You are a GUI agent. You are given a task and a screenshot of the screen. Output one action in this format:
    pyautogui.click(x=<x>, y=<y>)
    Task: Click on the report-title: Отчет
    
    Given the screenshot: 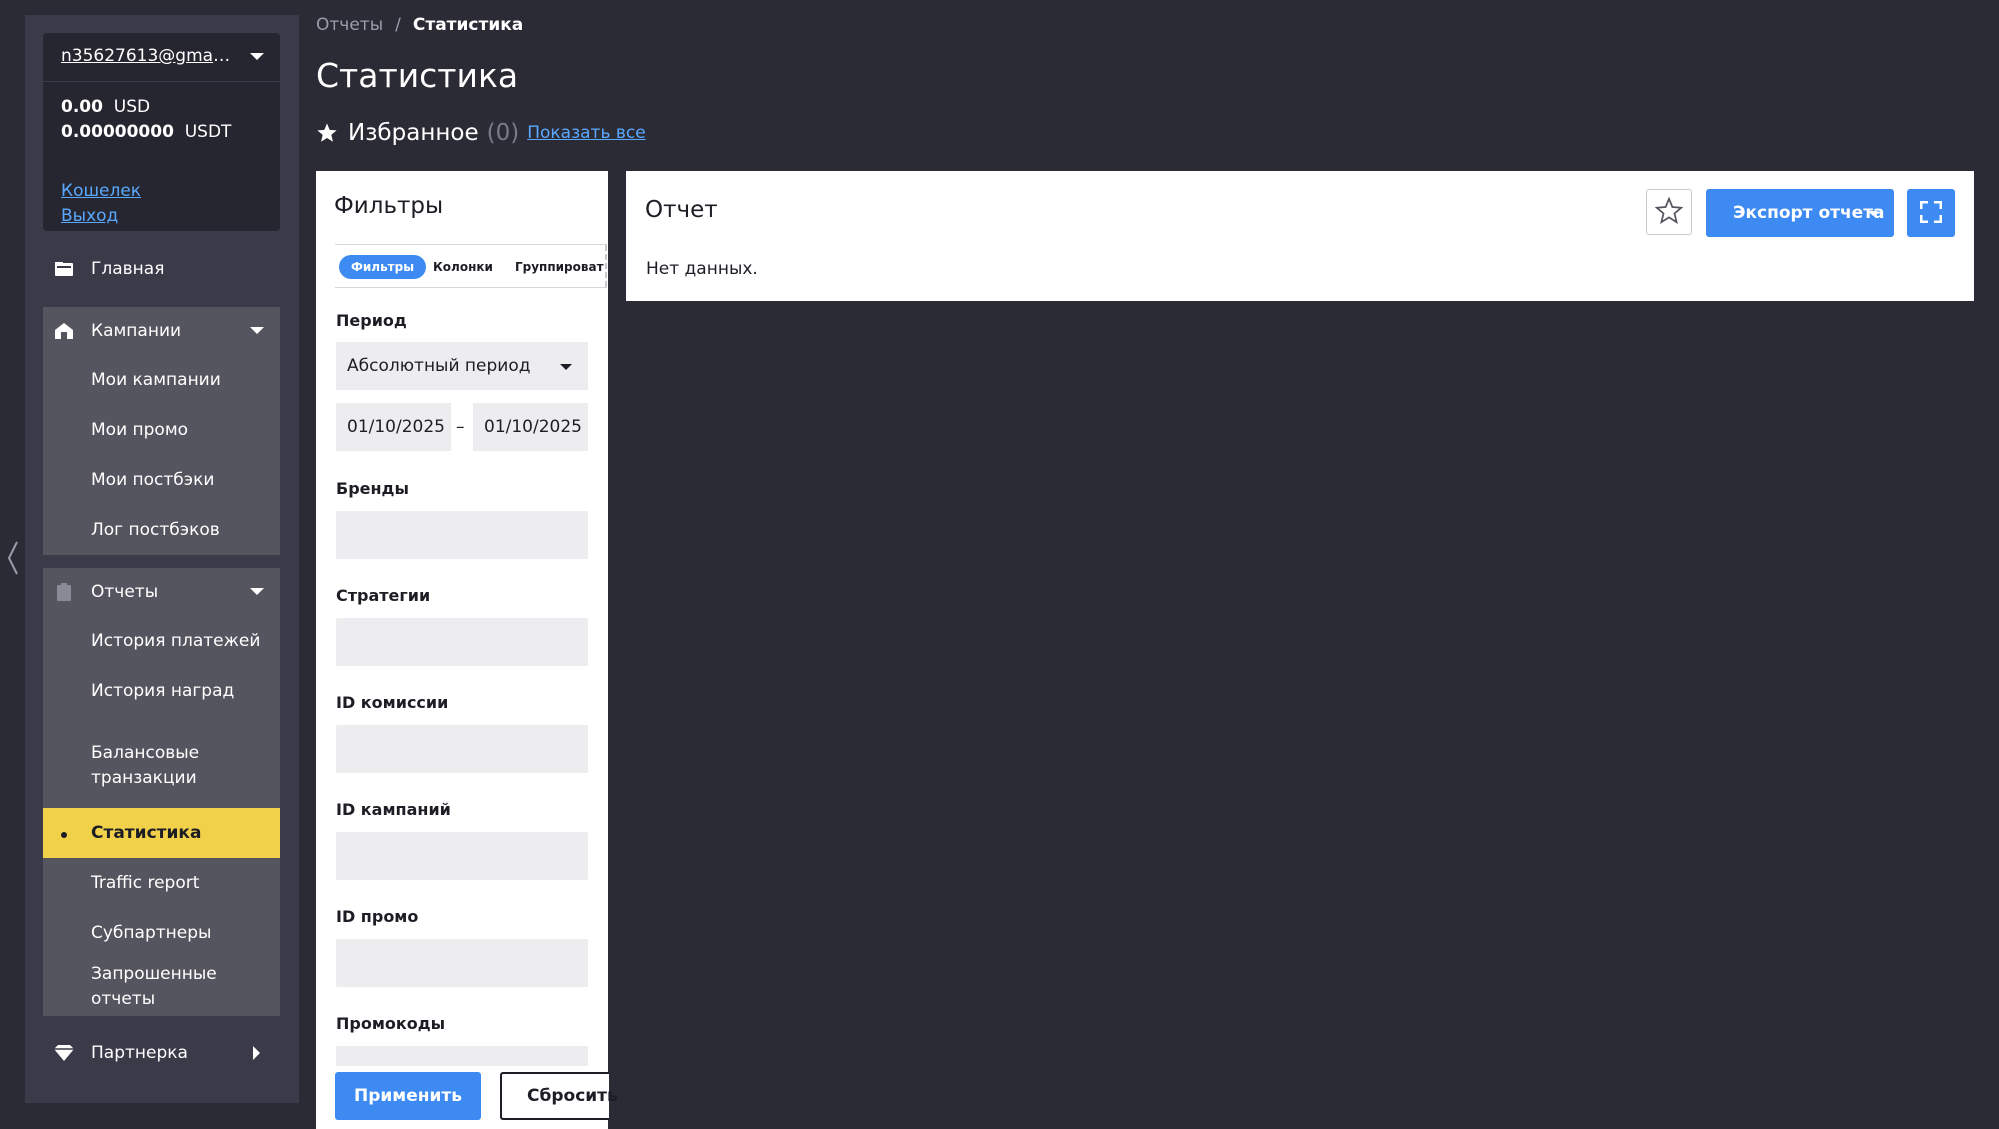 What is the action you would take?
    pyautogui.click(x=681, y=210)
    